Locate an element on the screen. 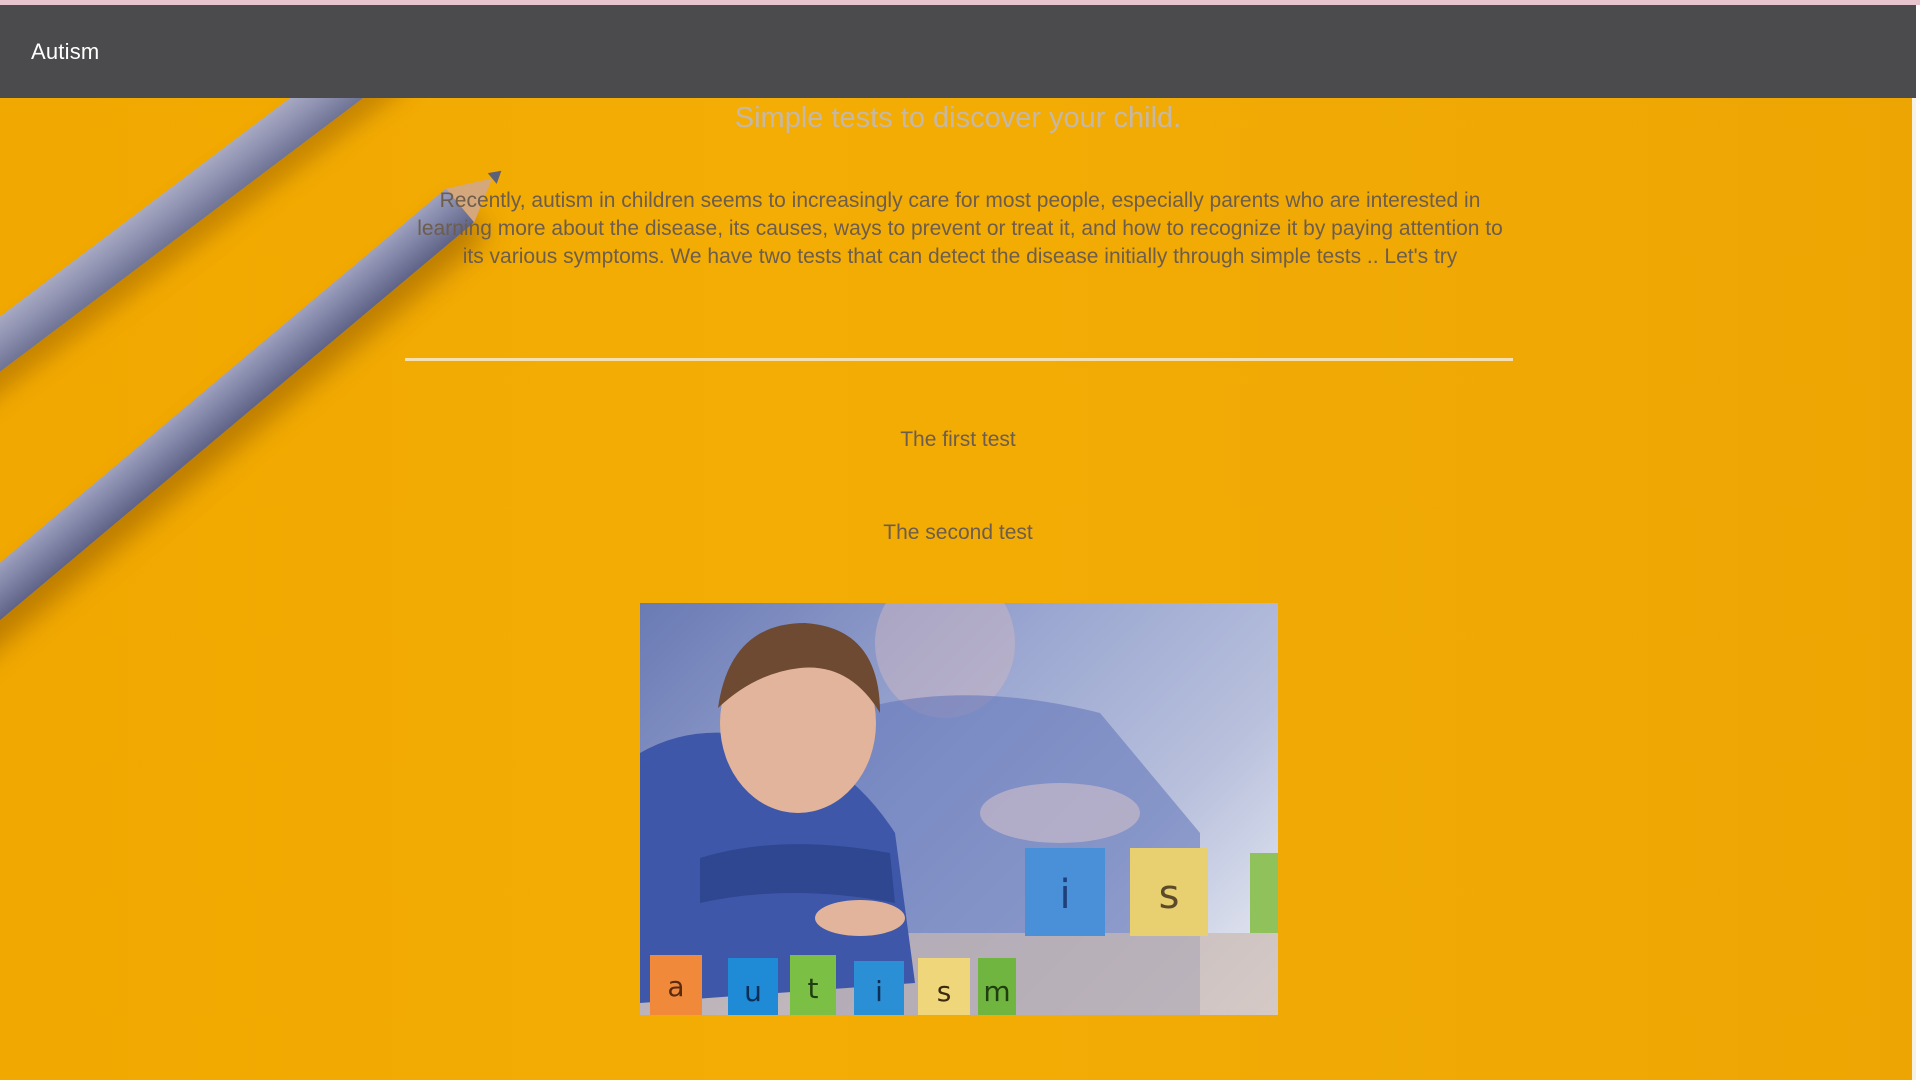 This screenshot has height=1080, width=1920. svg-text: a is located at coordinates (675, 986).